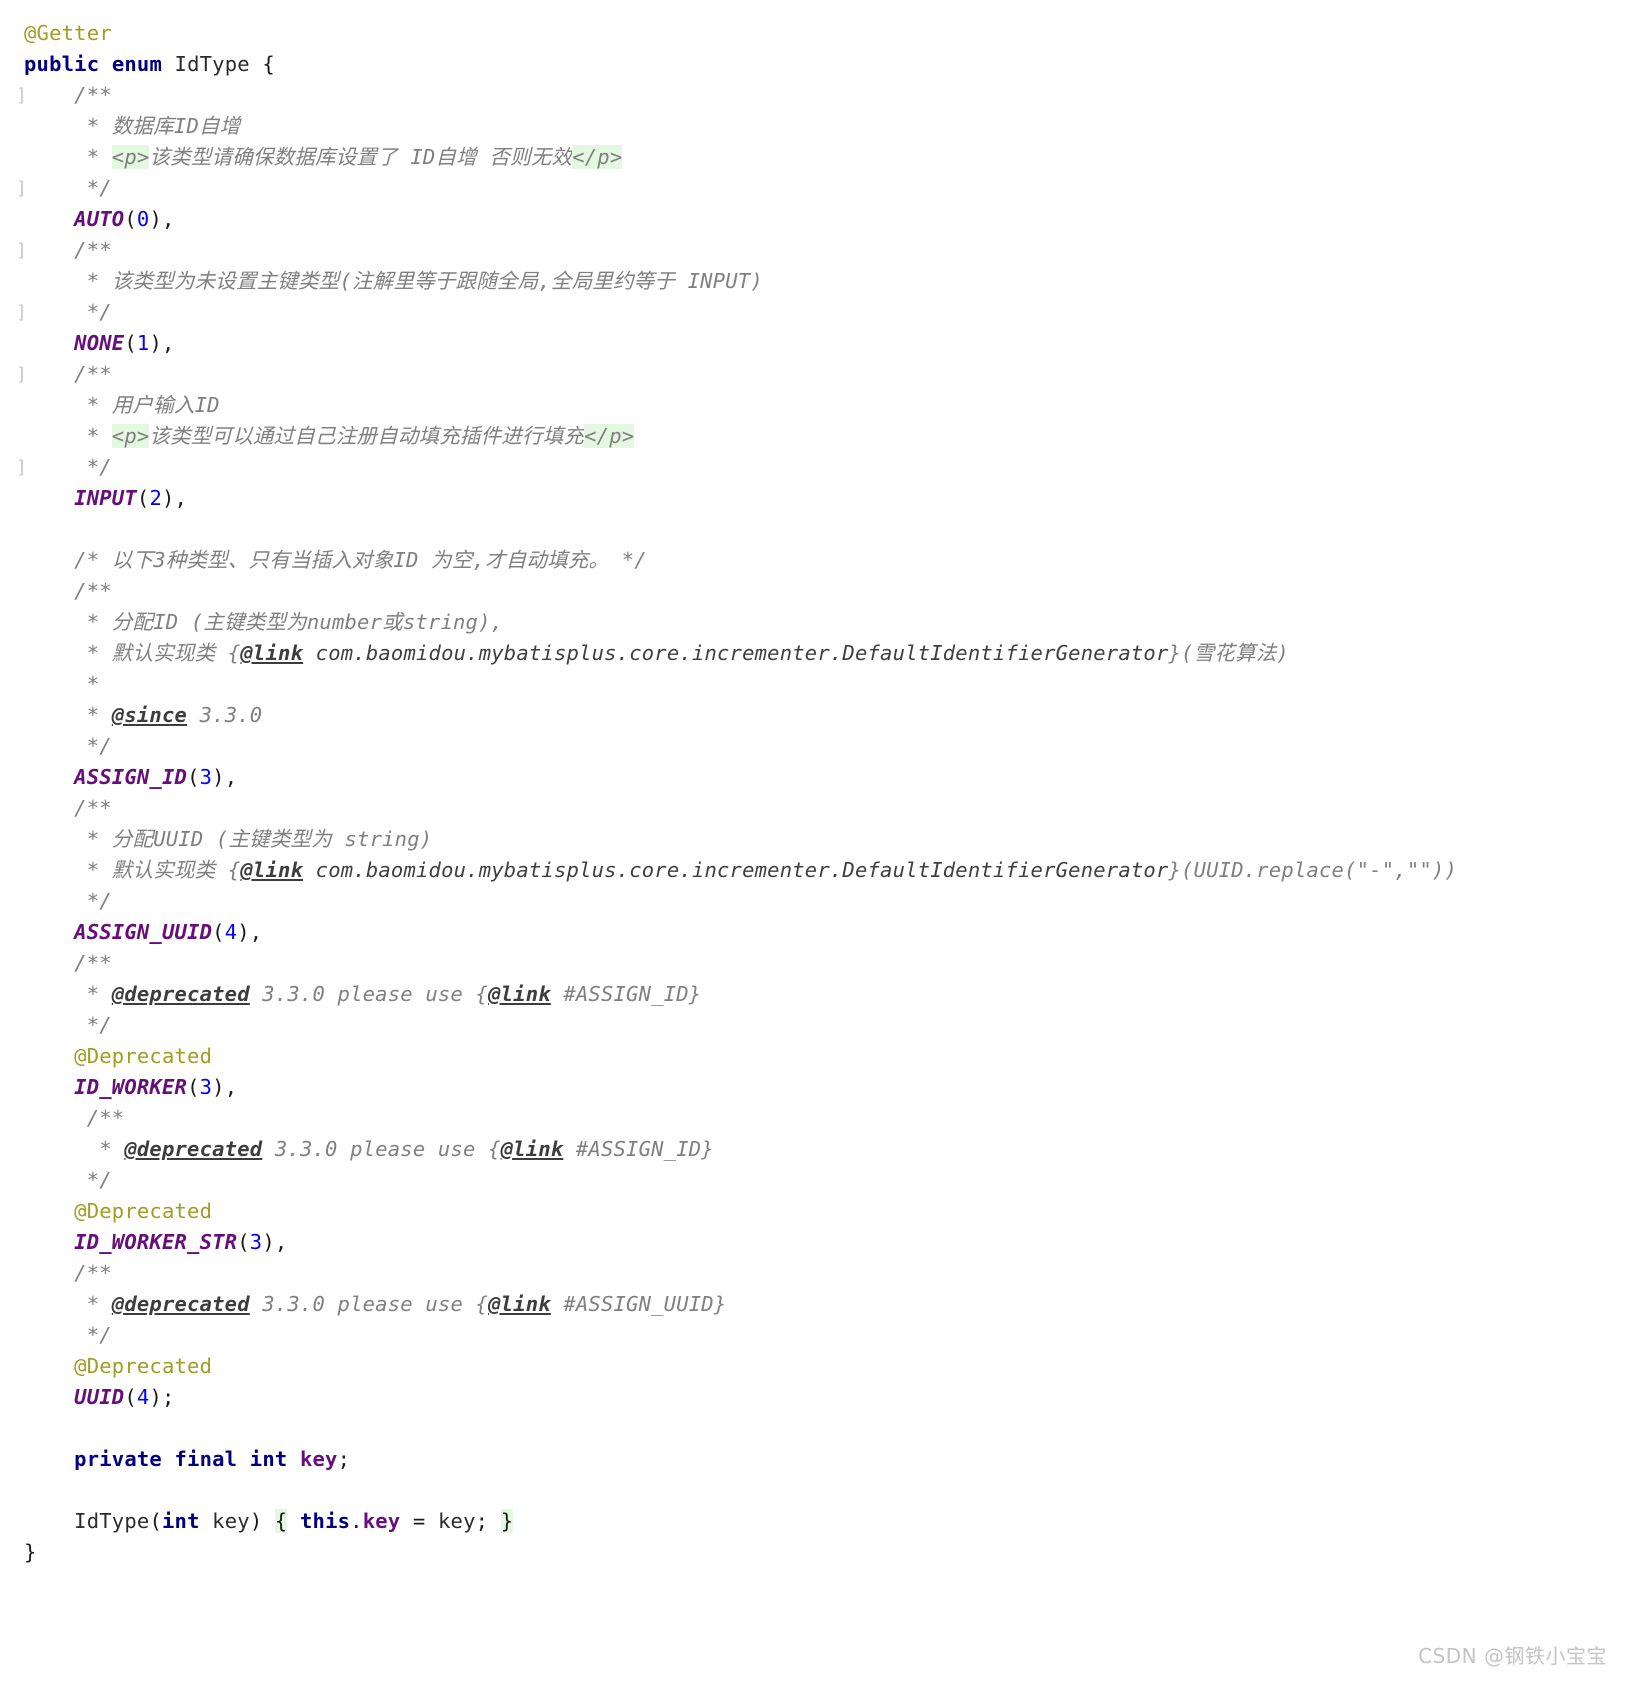 The image size is (1633, 1685). What do you see at coordinates (816, 374) in the screenshot?
I see `code-line: ] /**` at bounding box center [816, 374].